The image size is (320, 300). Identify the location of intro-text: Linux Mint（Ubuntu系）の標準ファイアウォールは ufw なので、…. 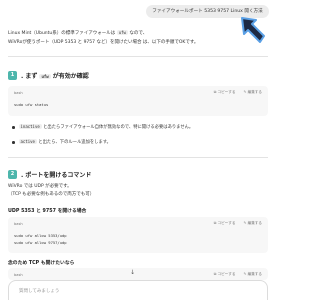
(103, 37).